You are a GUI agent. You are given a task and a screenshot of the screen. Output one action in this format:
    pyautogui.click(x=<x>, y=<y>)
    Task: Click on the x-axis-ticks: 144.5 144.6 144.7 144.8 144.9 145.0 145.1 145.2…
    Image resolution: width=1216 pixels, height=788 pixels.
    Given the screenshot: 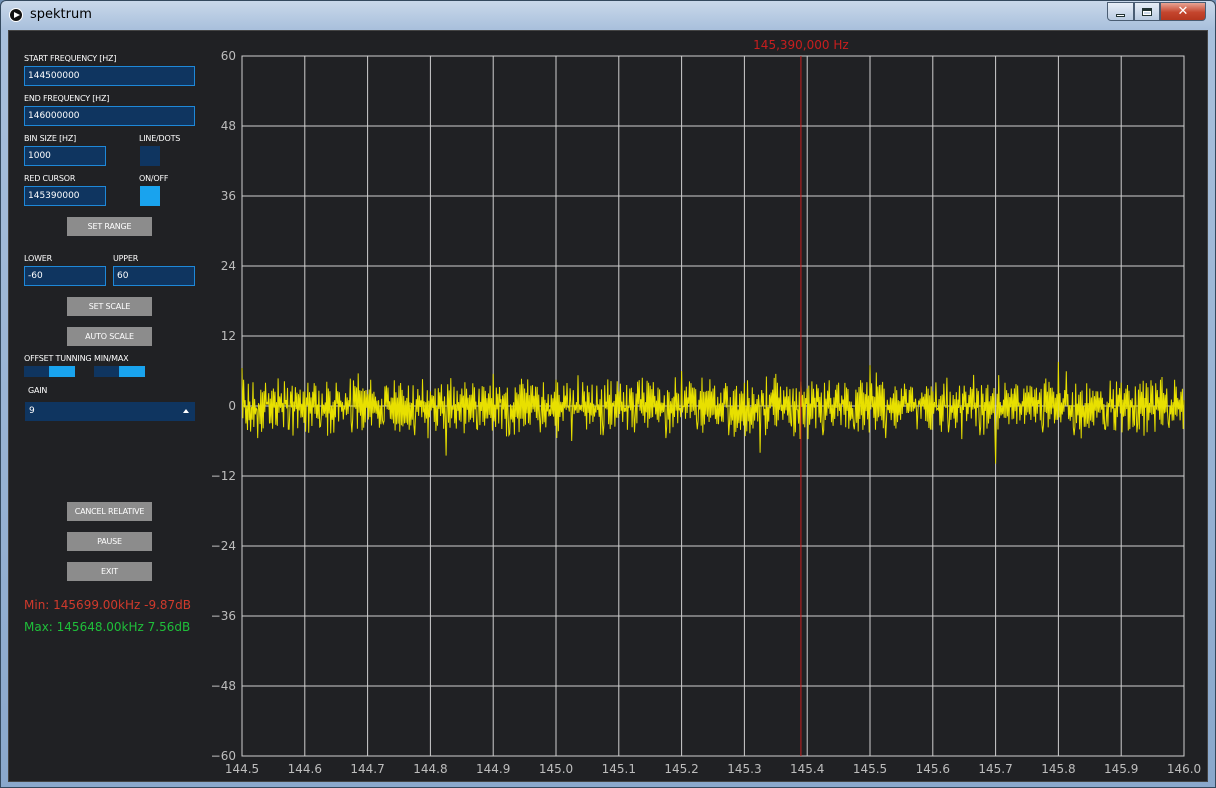 What is the action you would take?
    pyautogui.click(x=713, y=769)
    